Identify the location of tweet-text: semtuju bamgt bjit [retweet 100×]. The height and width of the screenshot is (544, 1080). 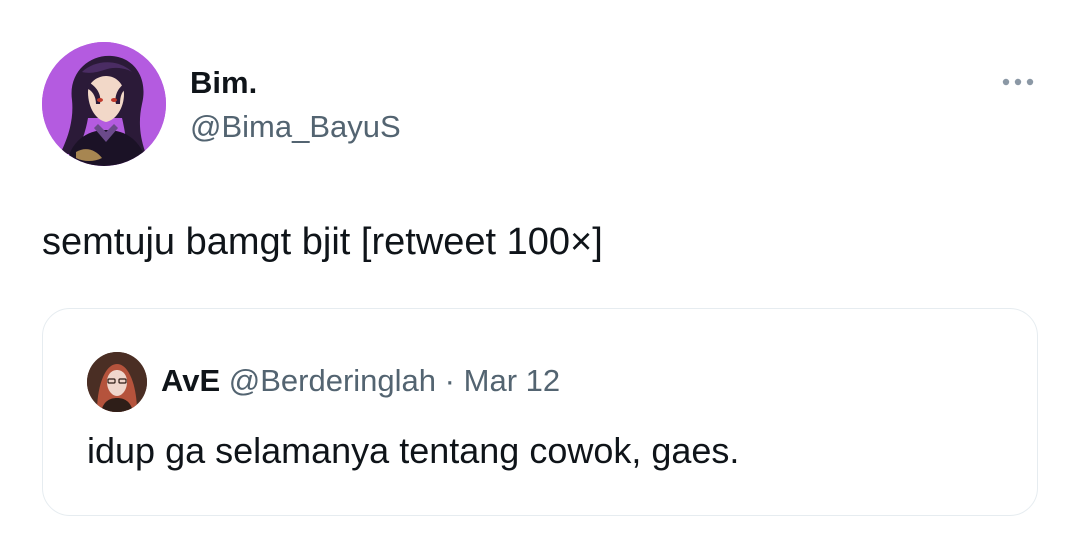
(322, 242).